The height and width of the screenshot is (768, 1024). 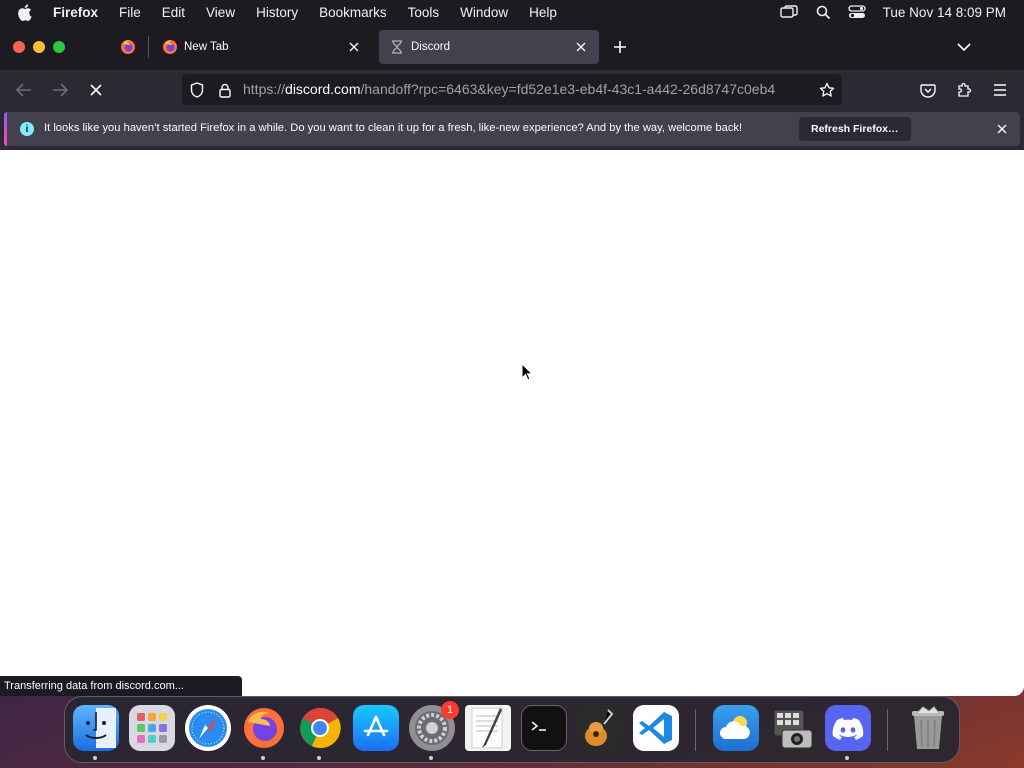 I want to click on menu-tools: Tools, so click(x=424, y=12).